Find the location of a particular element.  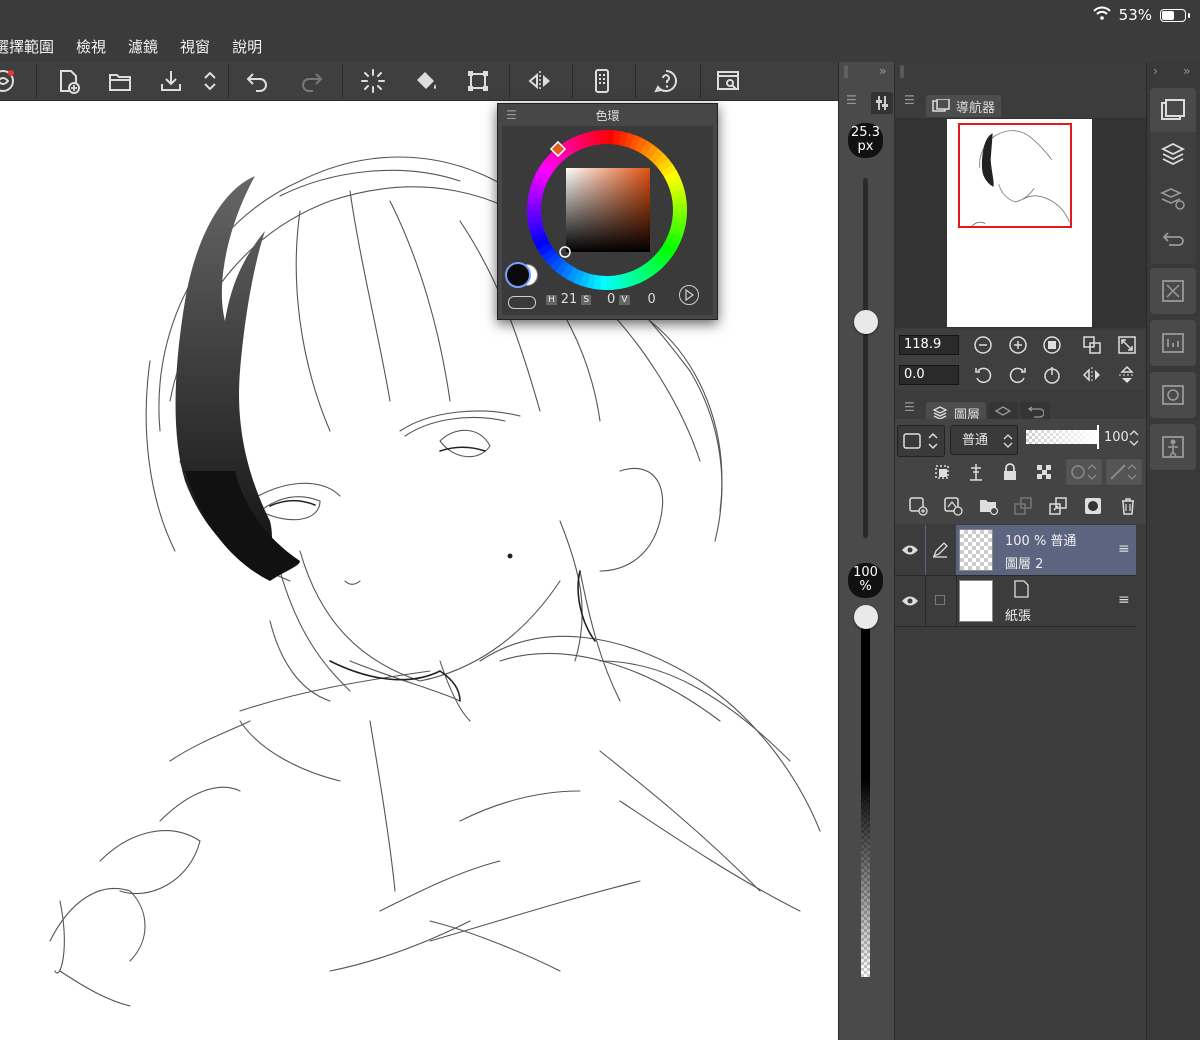

merge-down-icon is located at coordinates (1058, 506).